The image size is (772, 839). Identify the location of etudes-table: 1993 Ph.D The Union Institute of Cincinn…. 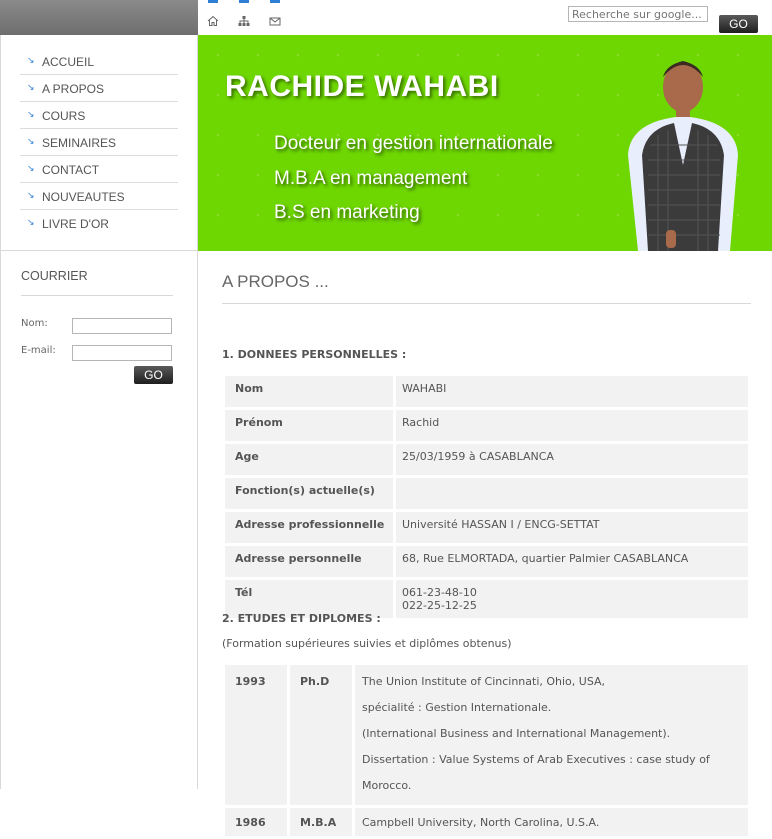
(486, 750).